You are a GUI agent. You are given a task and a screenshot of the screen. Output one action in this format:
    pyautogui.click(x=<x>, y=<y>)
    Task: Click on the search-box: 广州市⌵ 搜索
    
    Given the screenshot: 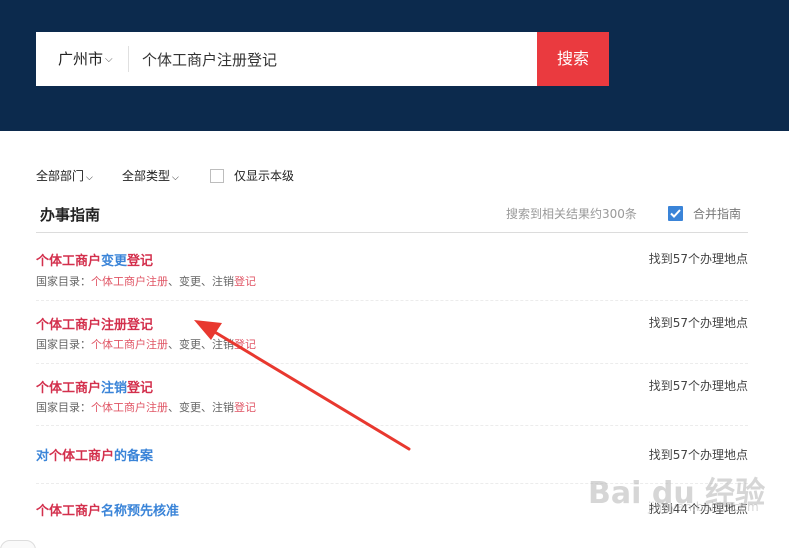 What is the action you would take?
    pyautogui.click(x=322, y=59)
    